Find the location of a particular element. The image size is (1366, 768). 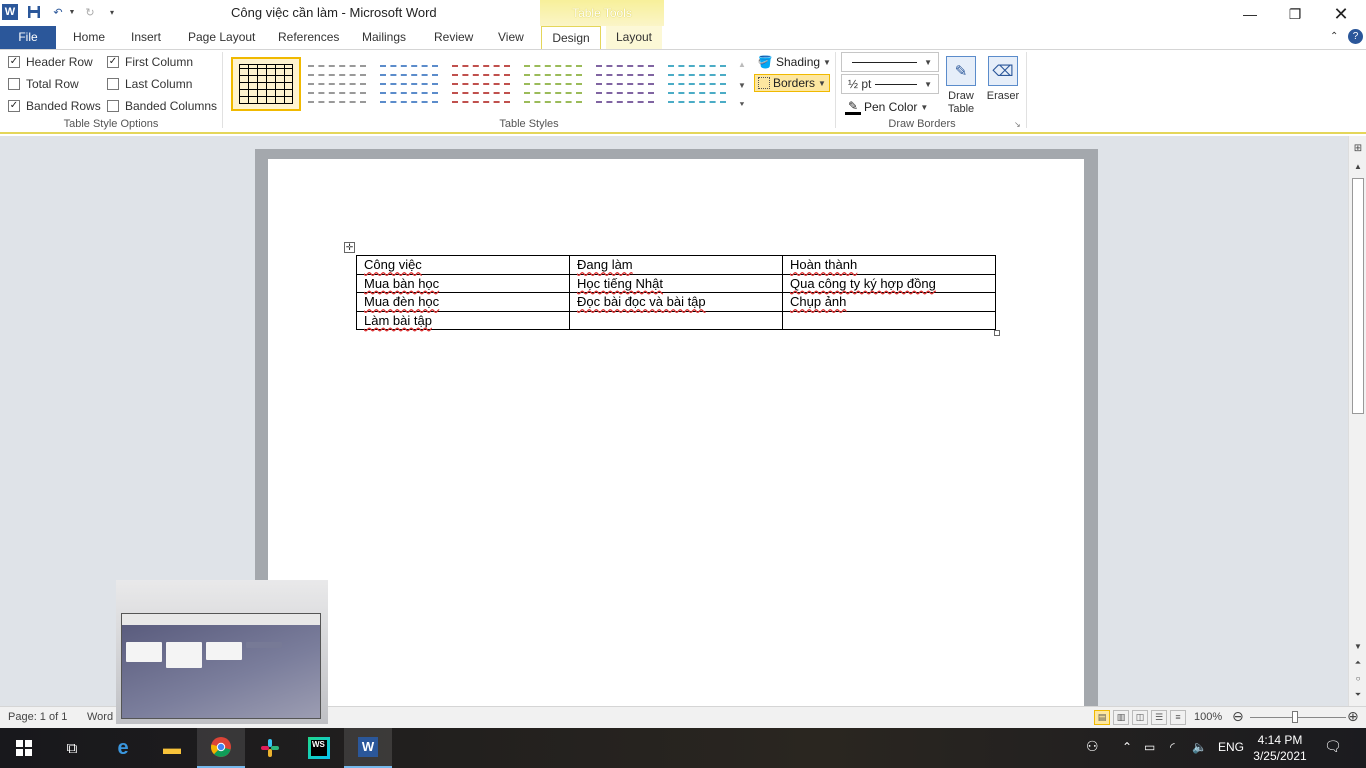

banded-columns-checkbox: Banded Columns is located at coordinates (162, 106).